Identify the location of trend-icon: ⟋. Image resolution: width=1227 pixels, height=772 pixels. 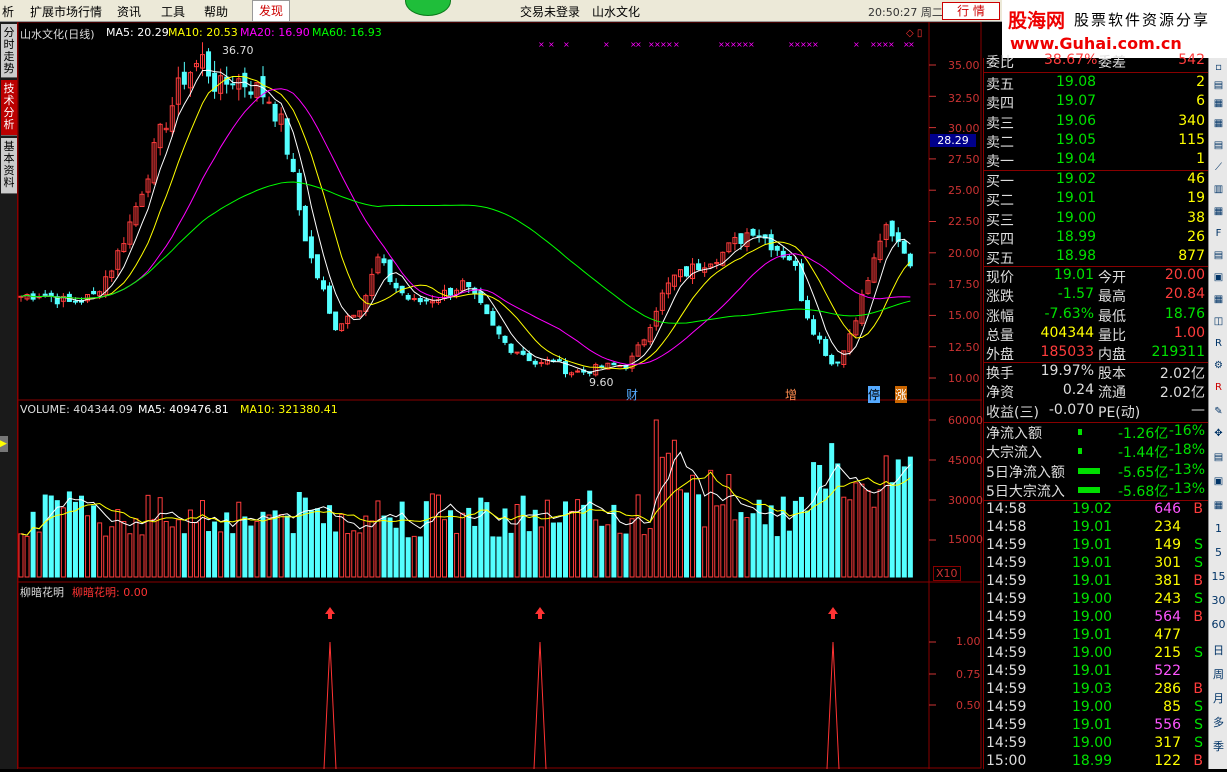
(1218, 167).